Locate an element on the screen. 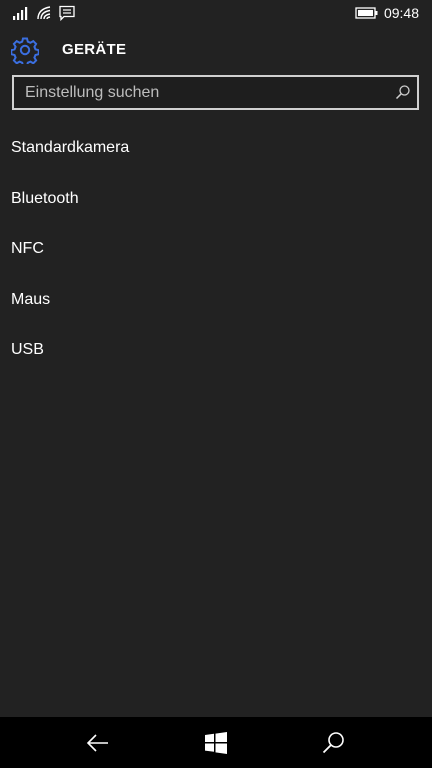  status-bar: 09:48 is located at coordinates (216, 13).